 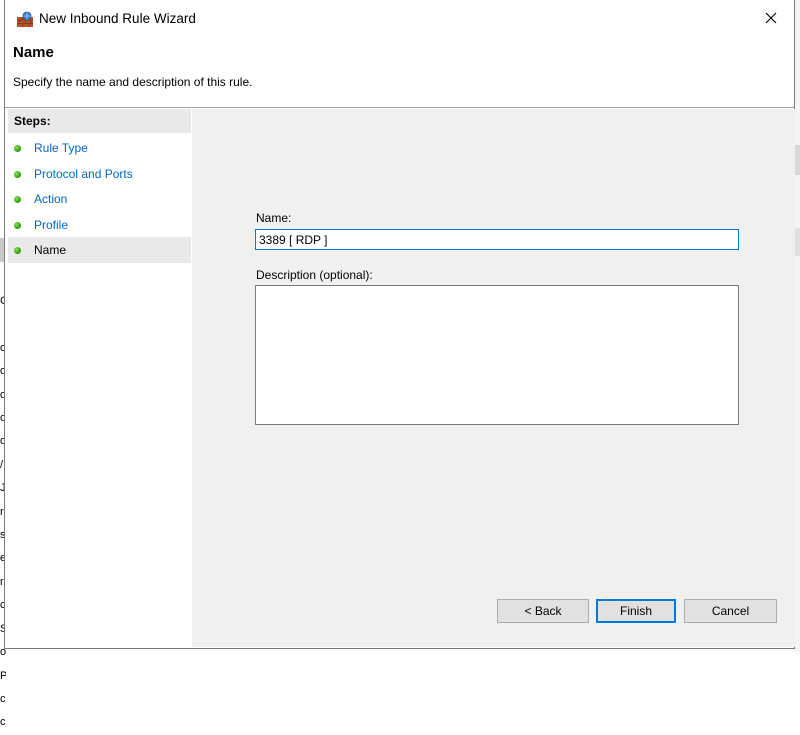 What do you see at coordinates (730, 611) in the screenshot?
I see `cancel-button: Cancel` at bounding box center [730, 611].